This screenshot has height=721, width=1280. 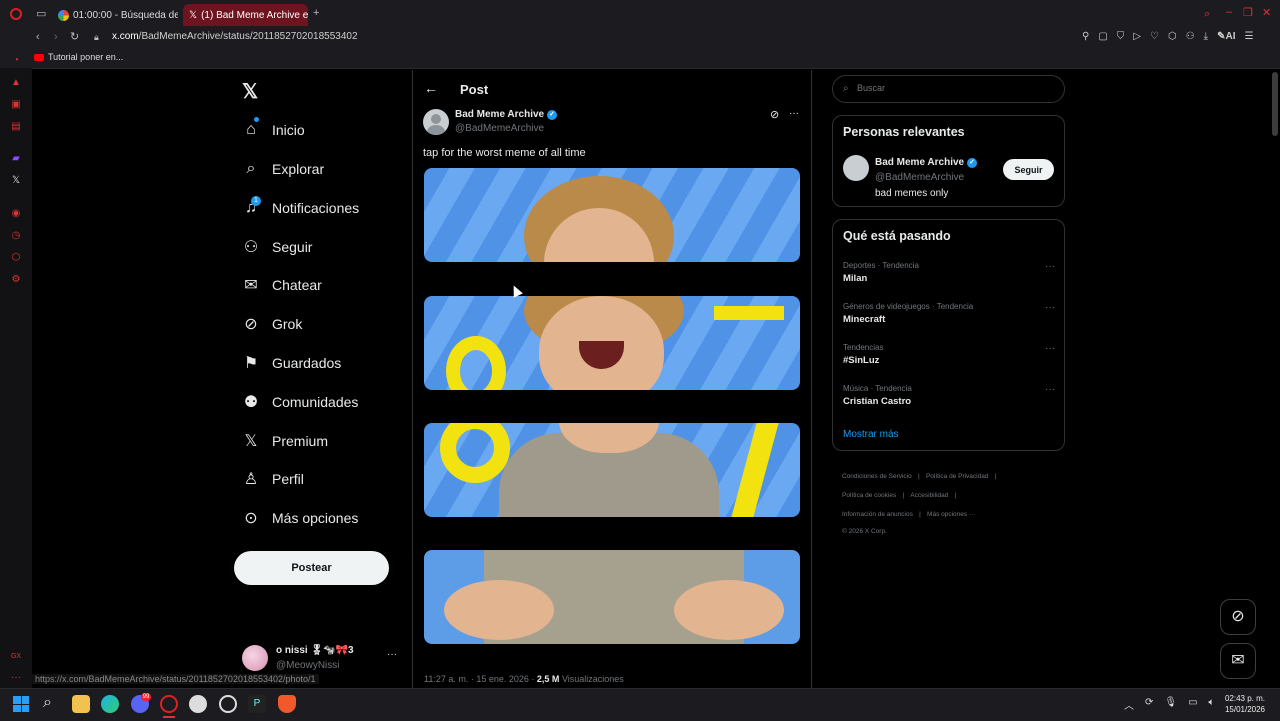 I want to click on footer-copyright: © 2026 X Corp., so click(x=864, y=531).